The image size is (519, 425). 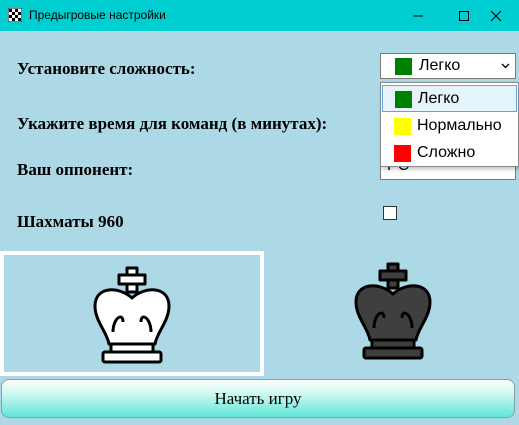 I want to click on close-icon, so click(x=496, y=15).